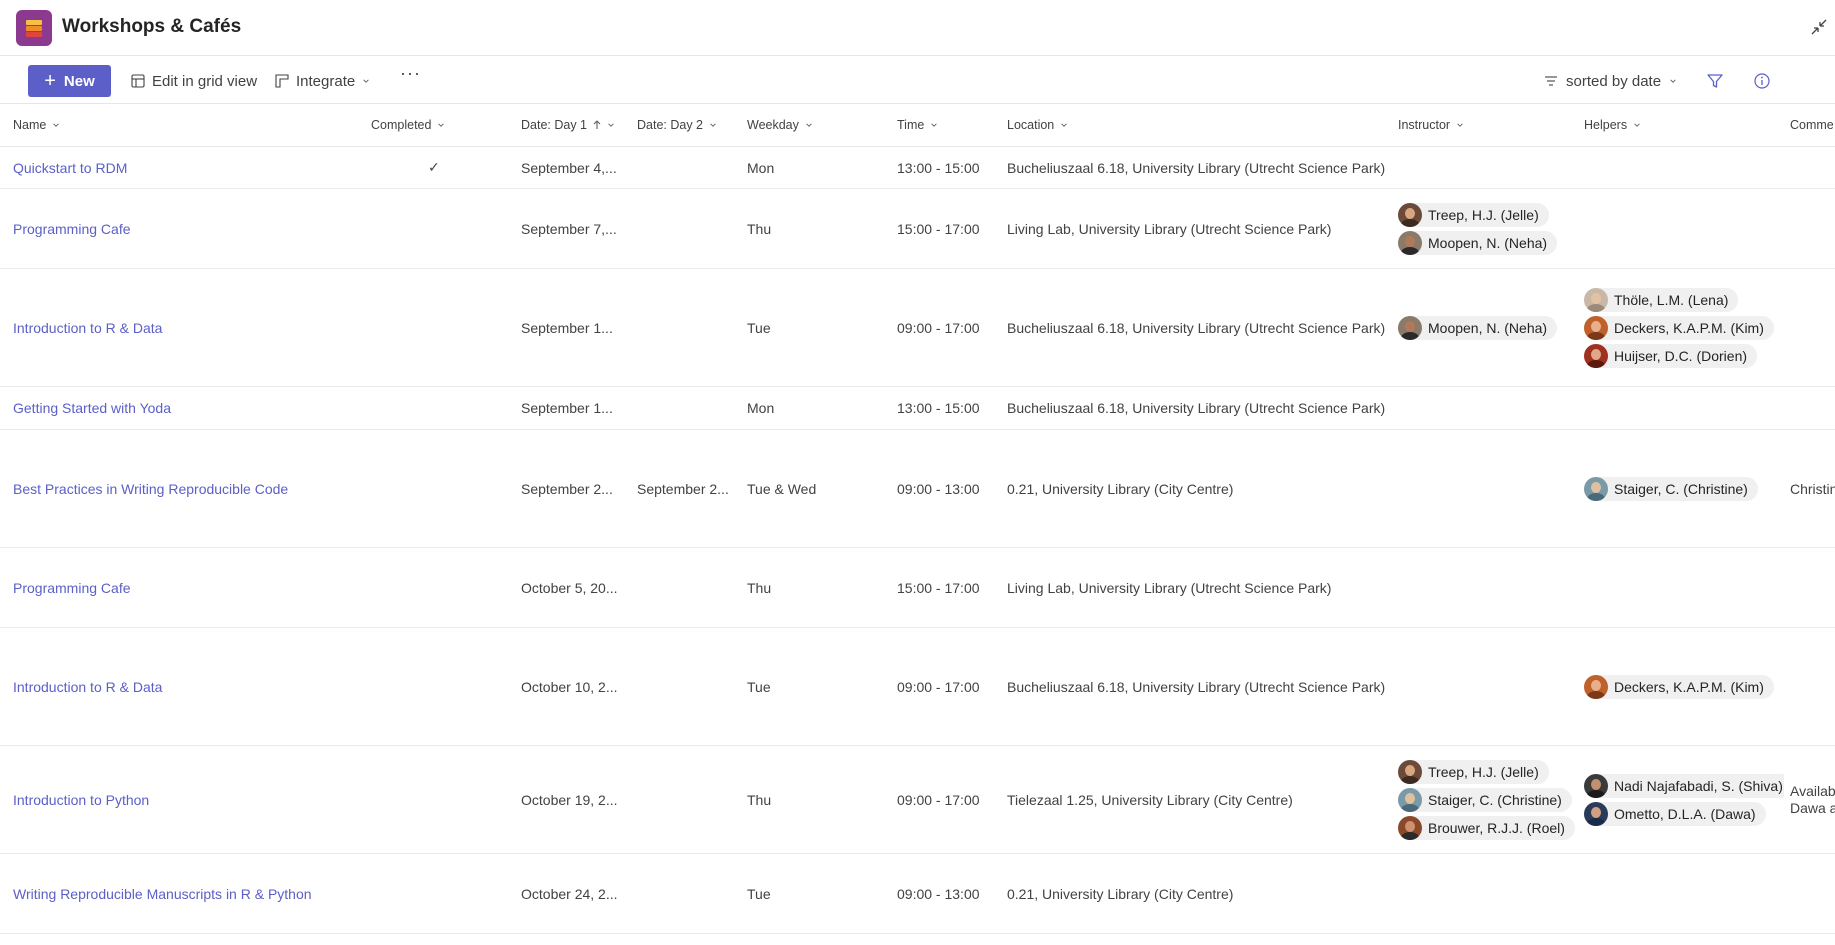  Describe the element at coordinates (687, 167) in the screenshot. I see `date-day2-cell` at that location.